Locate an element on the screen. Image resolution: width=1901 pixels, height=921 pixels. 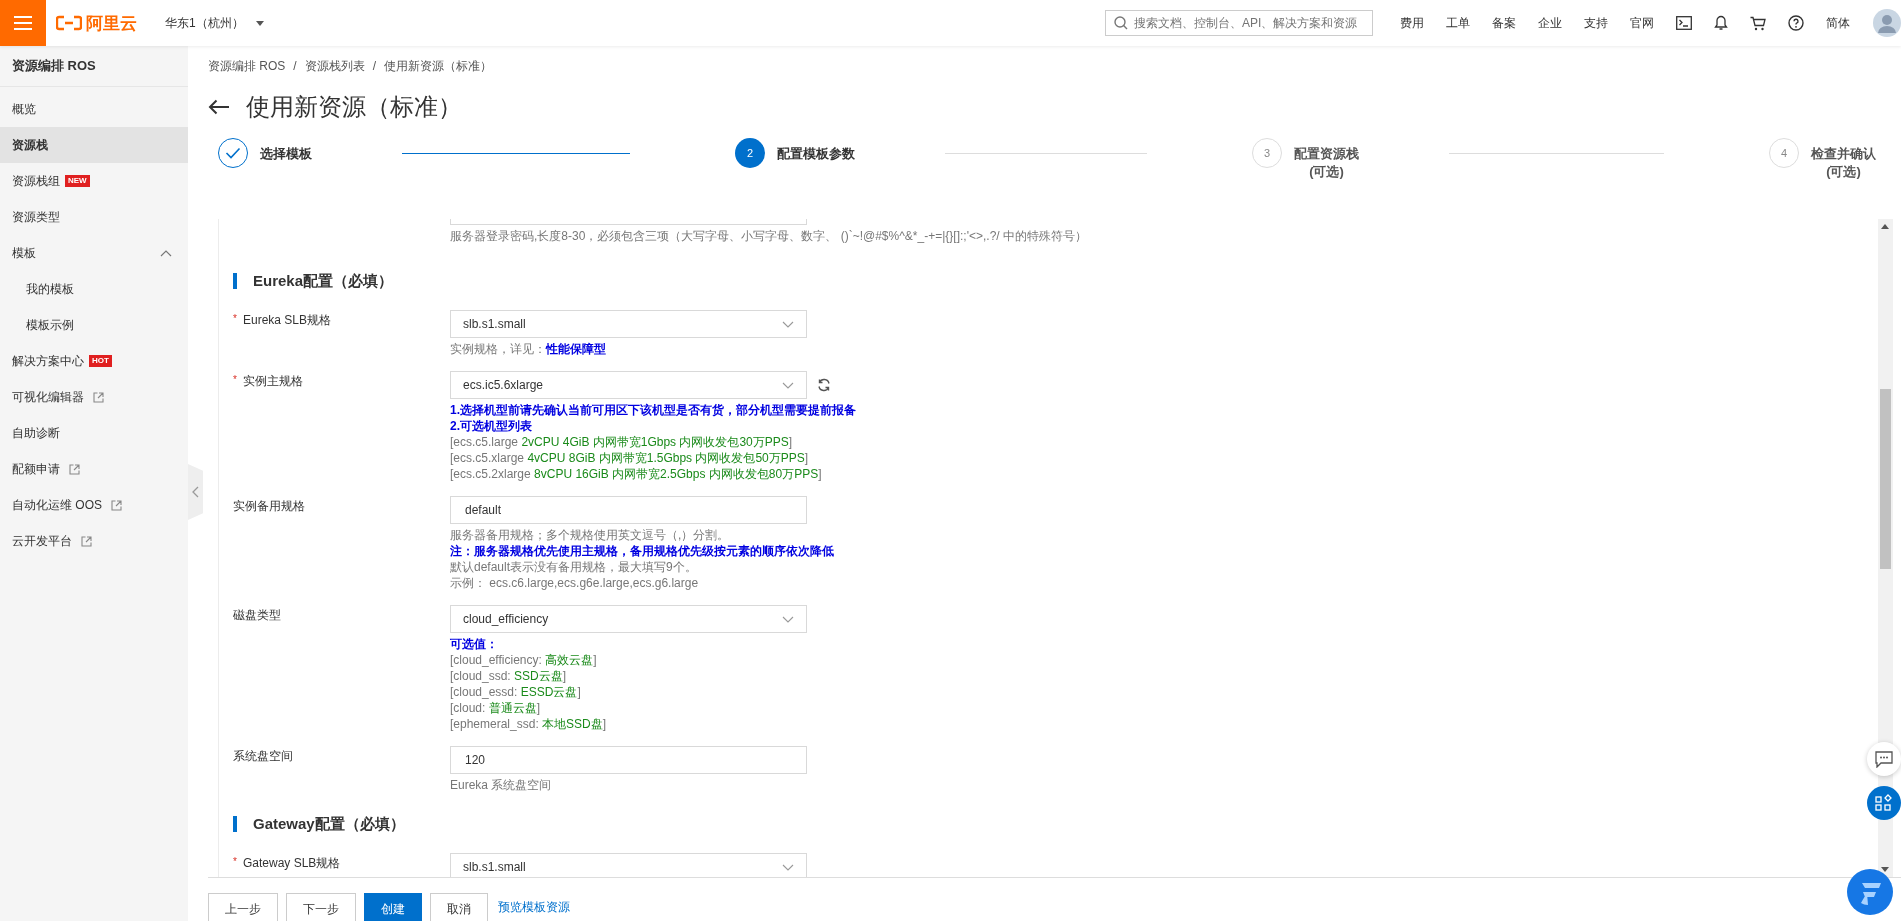
sidebar-item: 概览 is located at coordinates (94, 109).